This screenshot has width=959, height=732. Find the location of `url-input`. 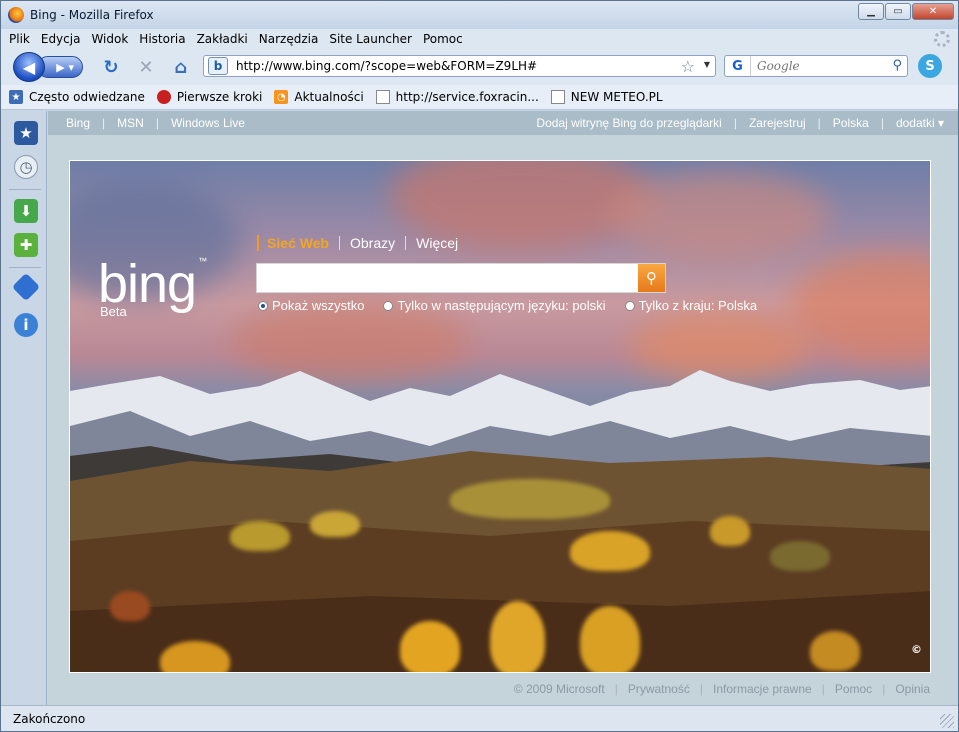

url-input is located at coordinates (451, 66).